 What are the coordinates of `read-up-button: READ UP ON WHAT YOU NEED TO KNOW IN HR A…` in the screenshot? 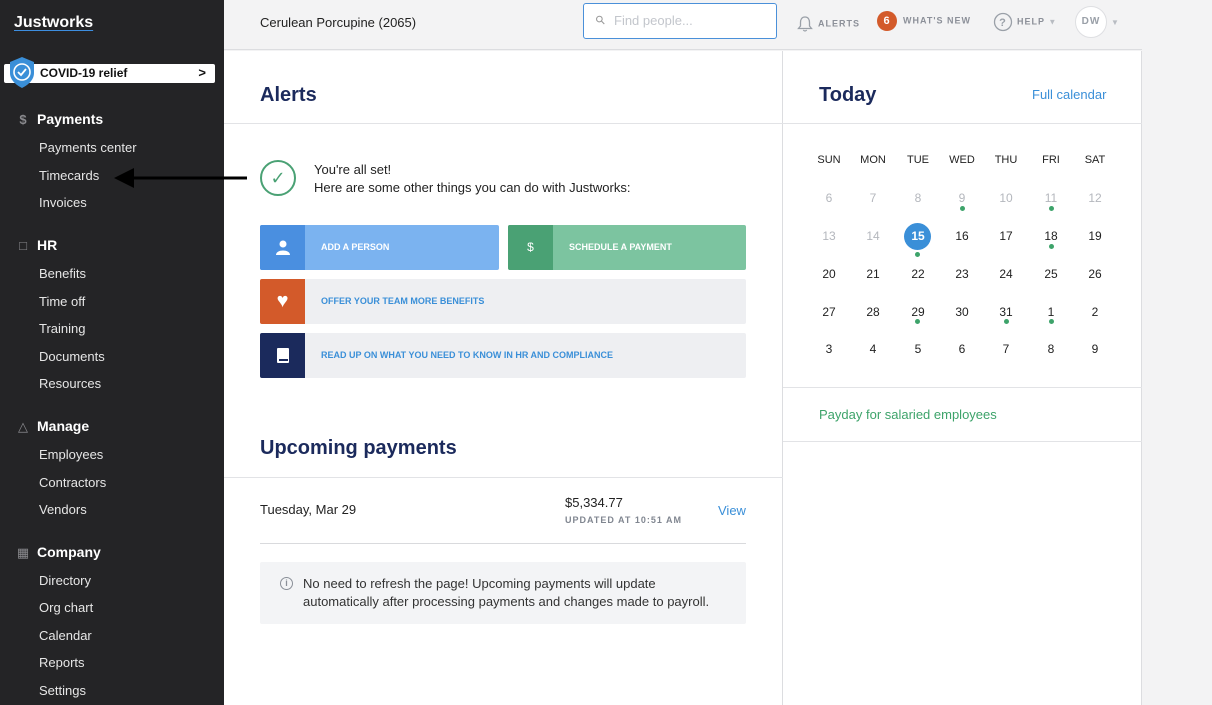 It's located at (503, 355).